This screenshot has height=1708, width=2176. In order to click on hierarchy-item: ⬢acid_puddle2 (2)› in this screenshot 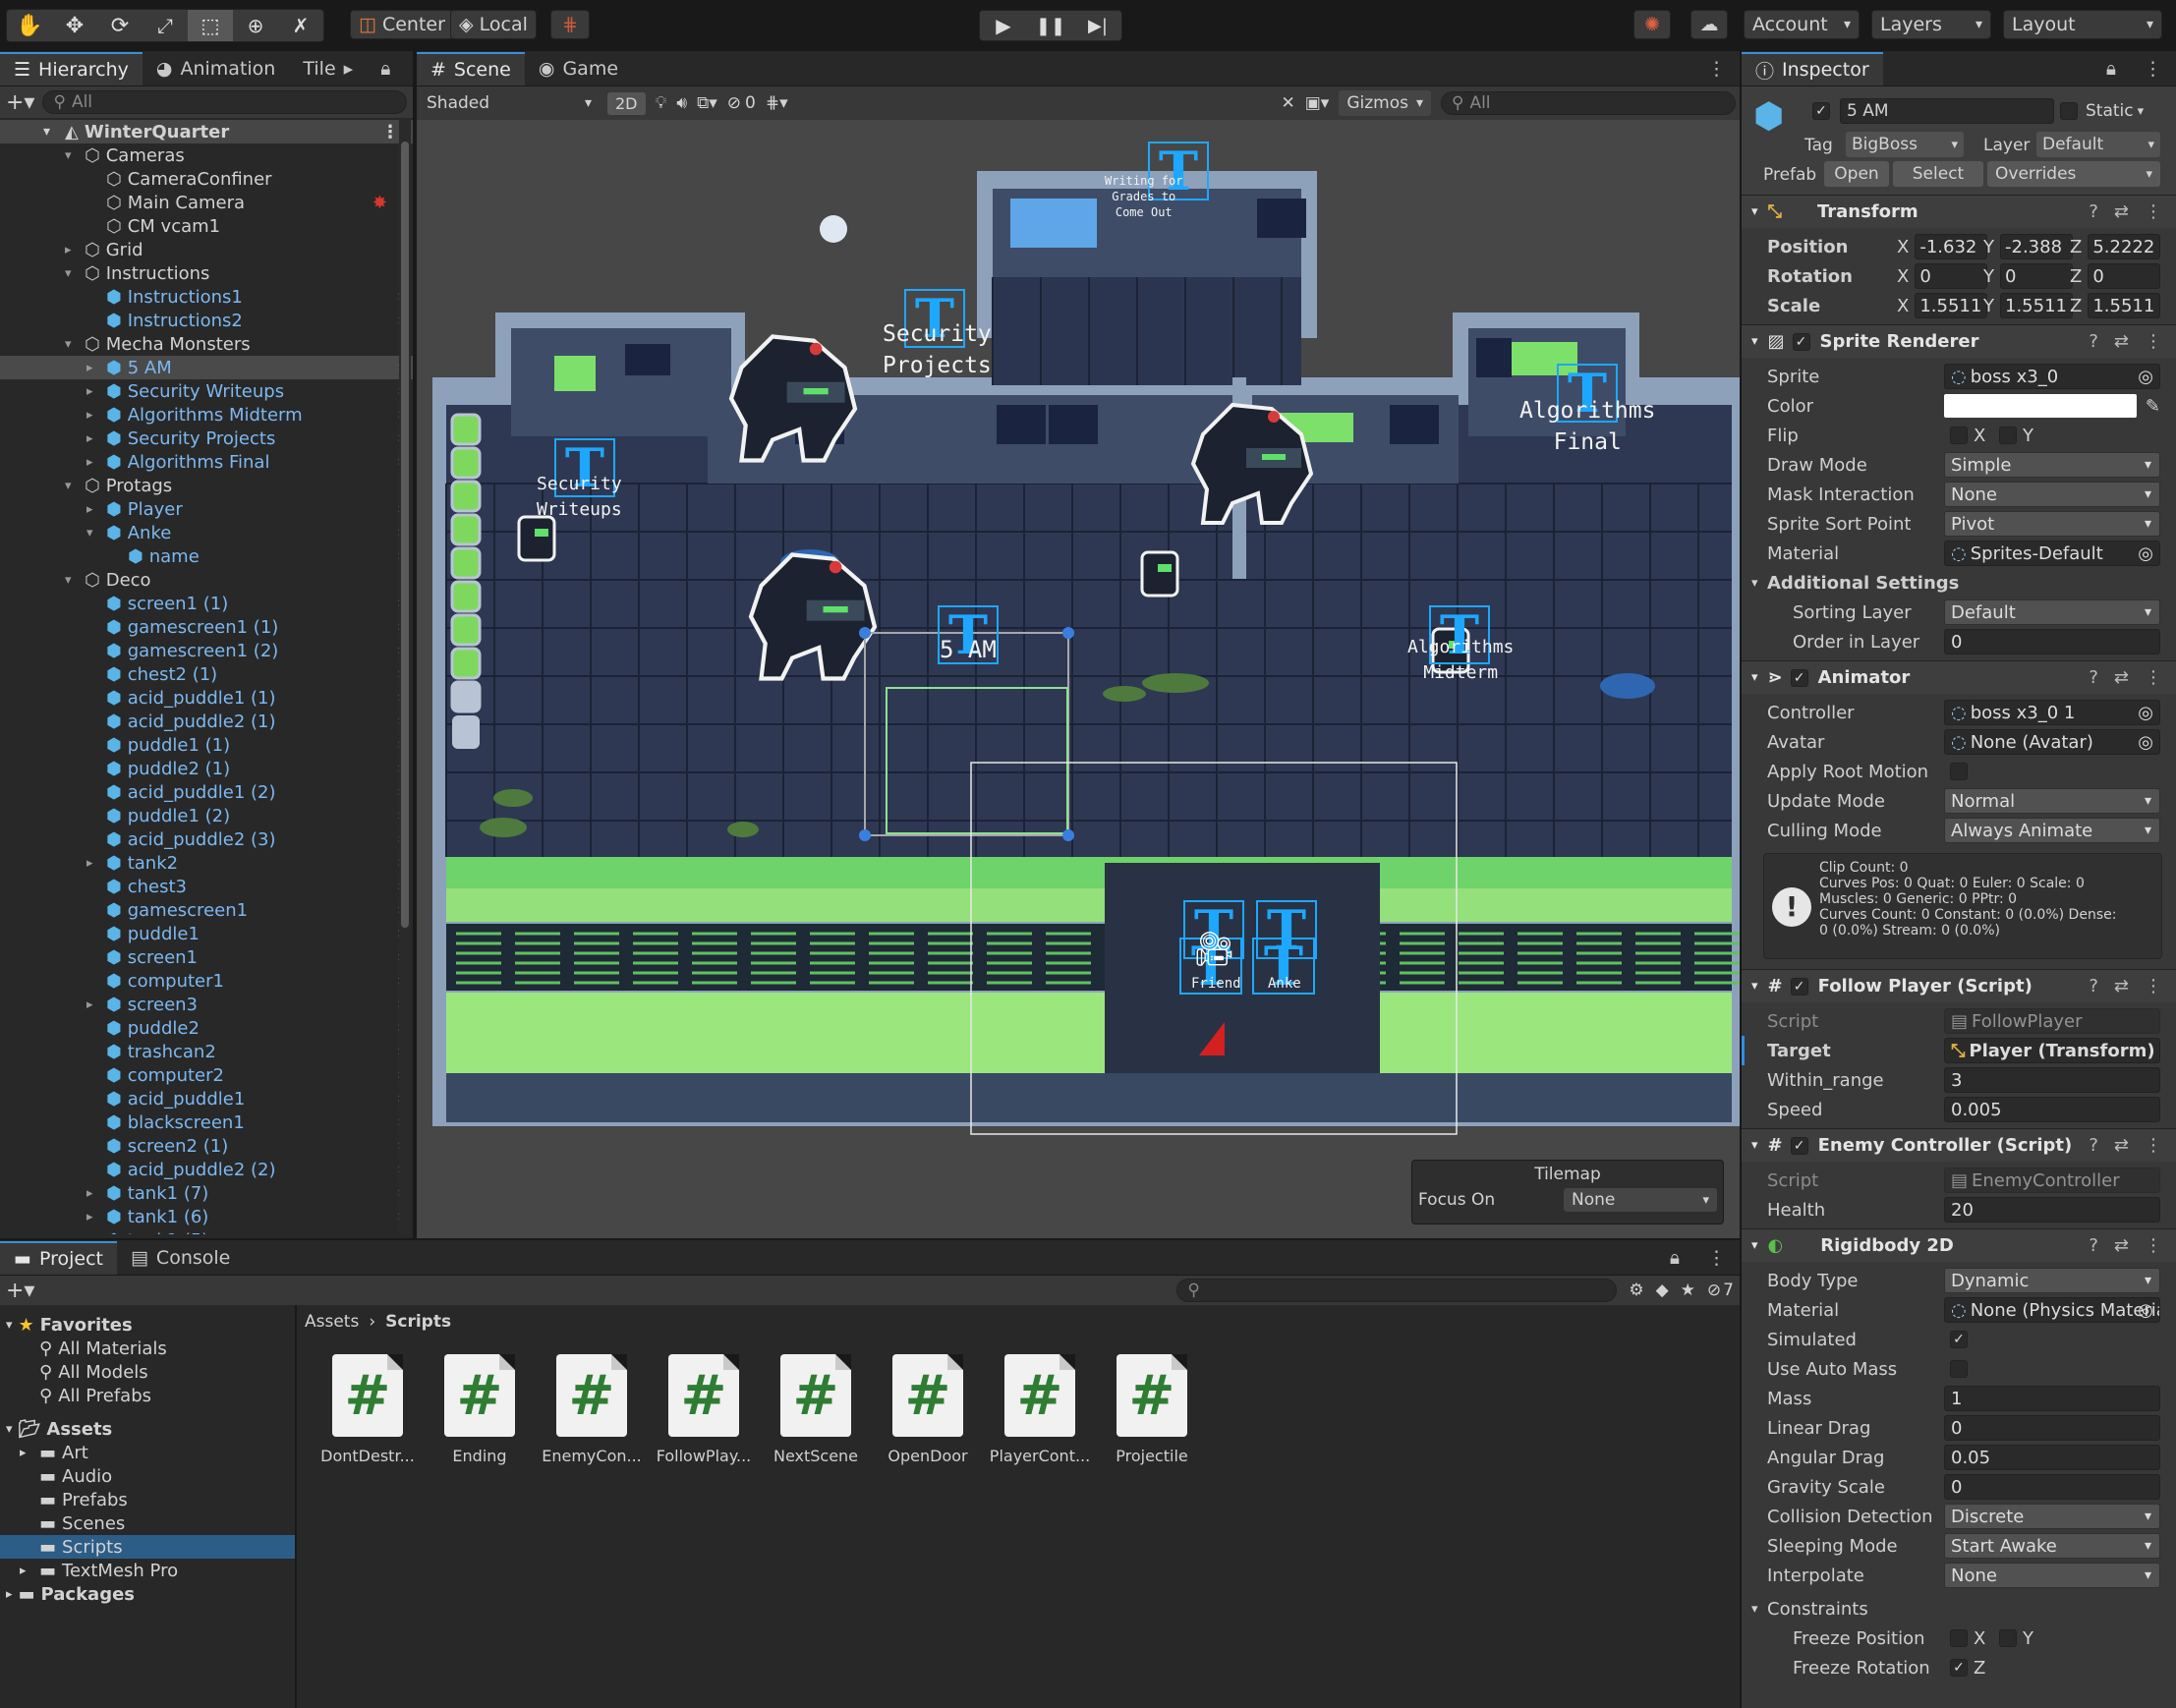, I will do `click(206, 1169)`.